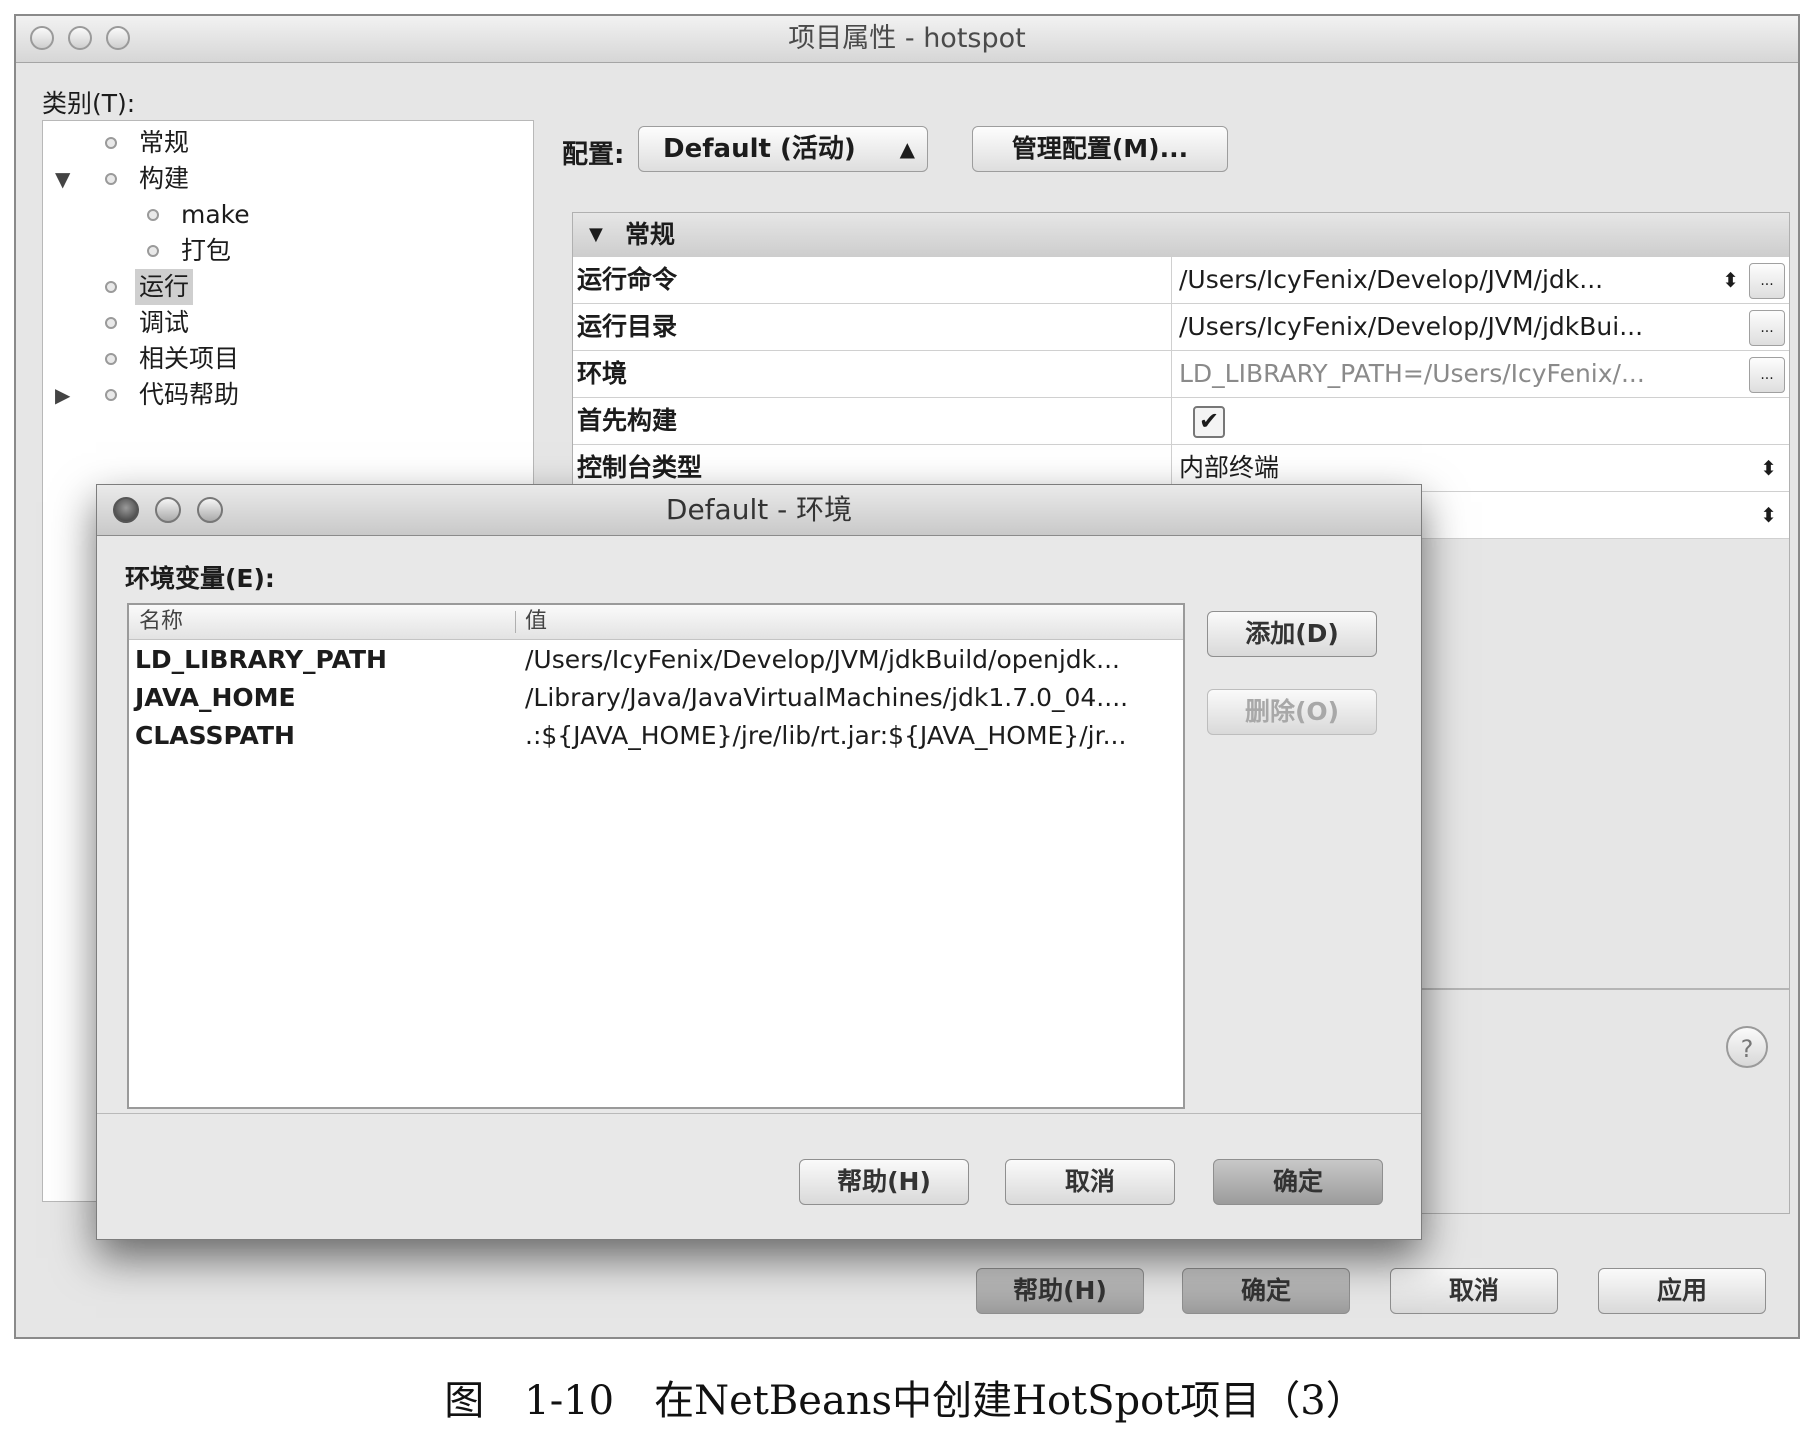 This screenshot has width=1810, height=1448. Describe the element at coordinates (1298, 1182) in the screenshot. I see `dialog-ok-button: 确定` at that location.